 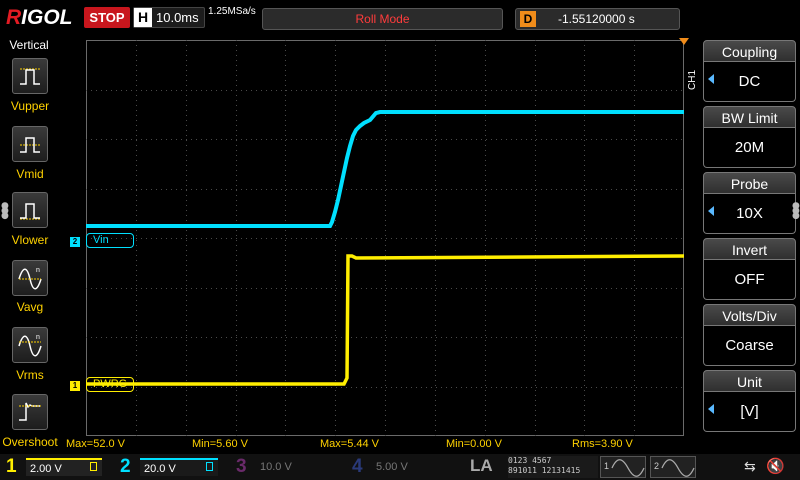 I want to click on vlower-icon, so click(x=30, y=211).